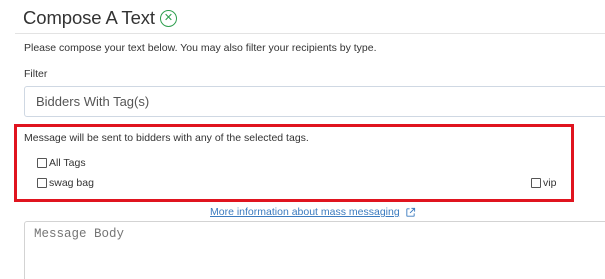  Describe the element at coordinates (93, 101) in the screenshot. I see `filter-selected-value: Bidders With Tag(s)` at that location.